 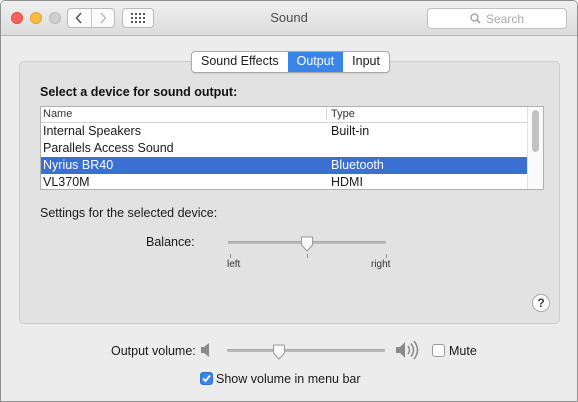 What do you see at coordinates (129, 213) in the screenshot?
I see `settings-label: Settings for the selected device:` at bounding box center [129, 213].